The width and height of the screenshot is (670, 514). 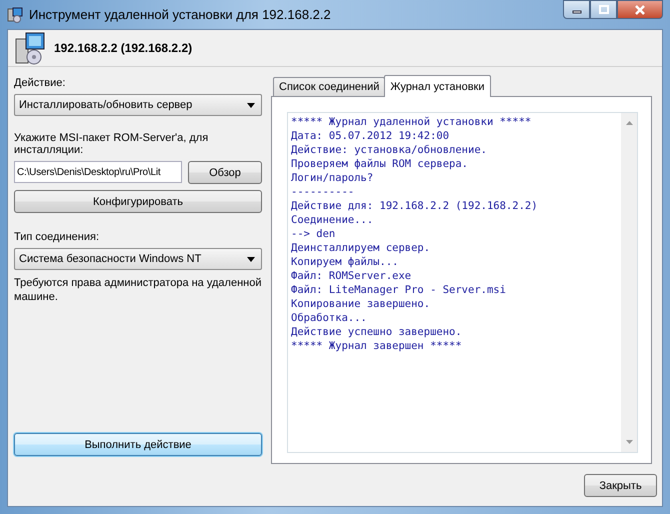 I want to click on tab: Список соединений, so click(x=329, y=86).